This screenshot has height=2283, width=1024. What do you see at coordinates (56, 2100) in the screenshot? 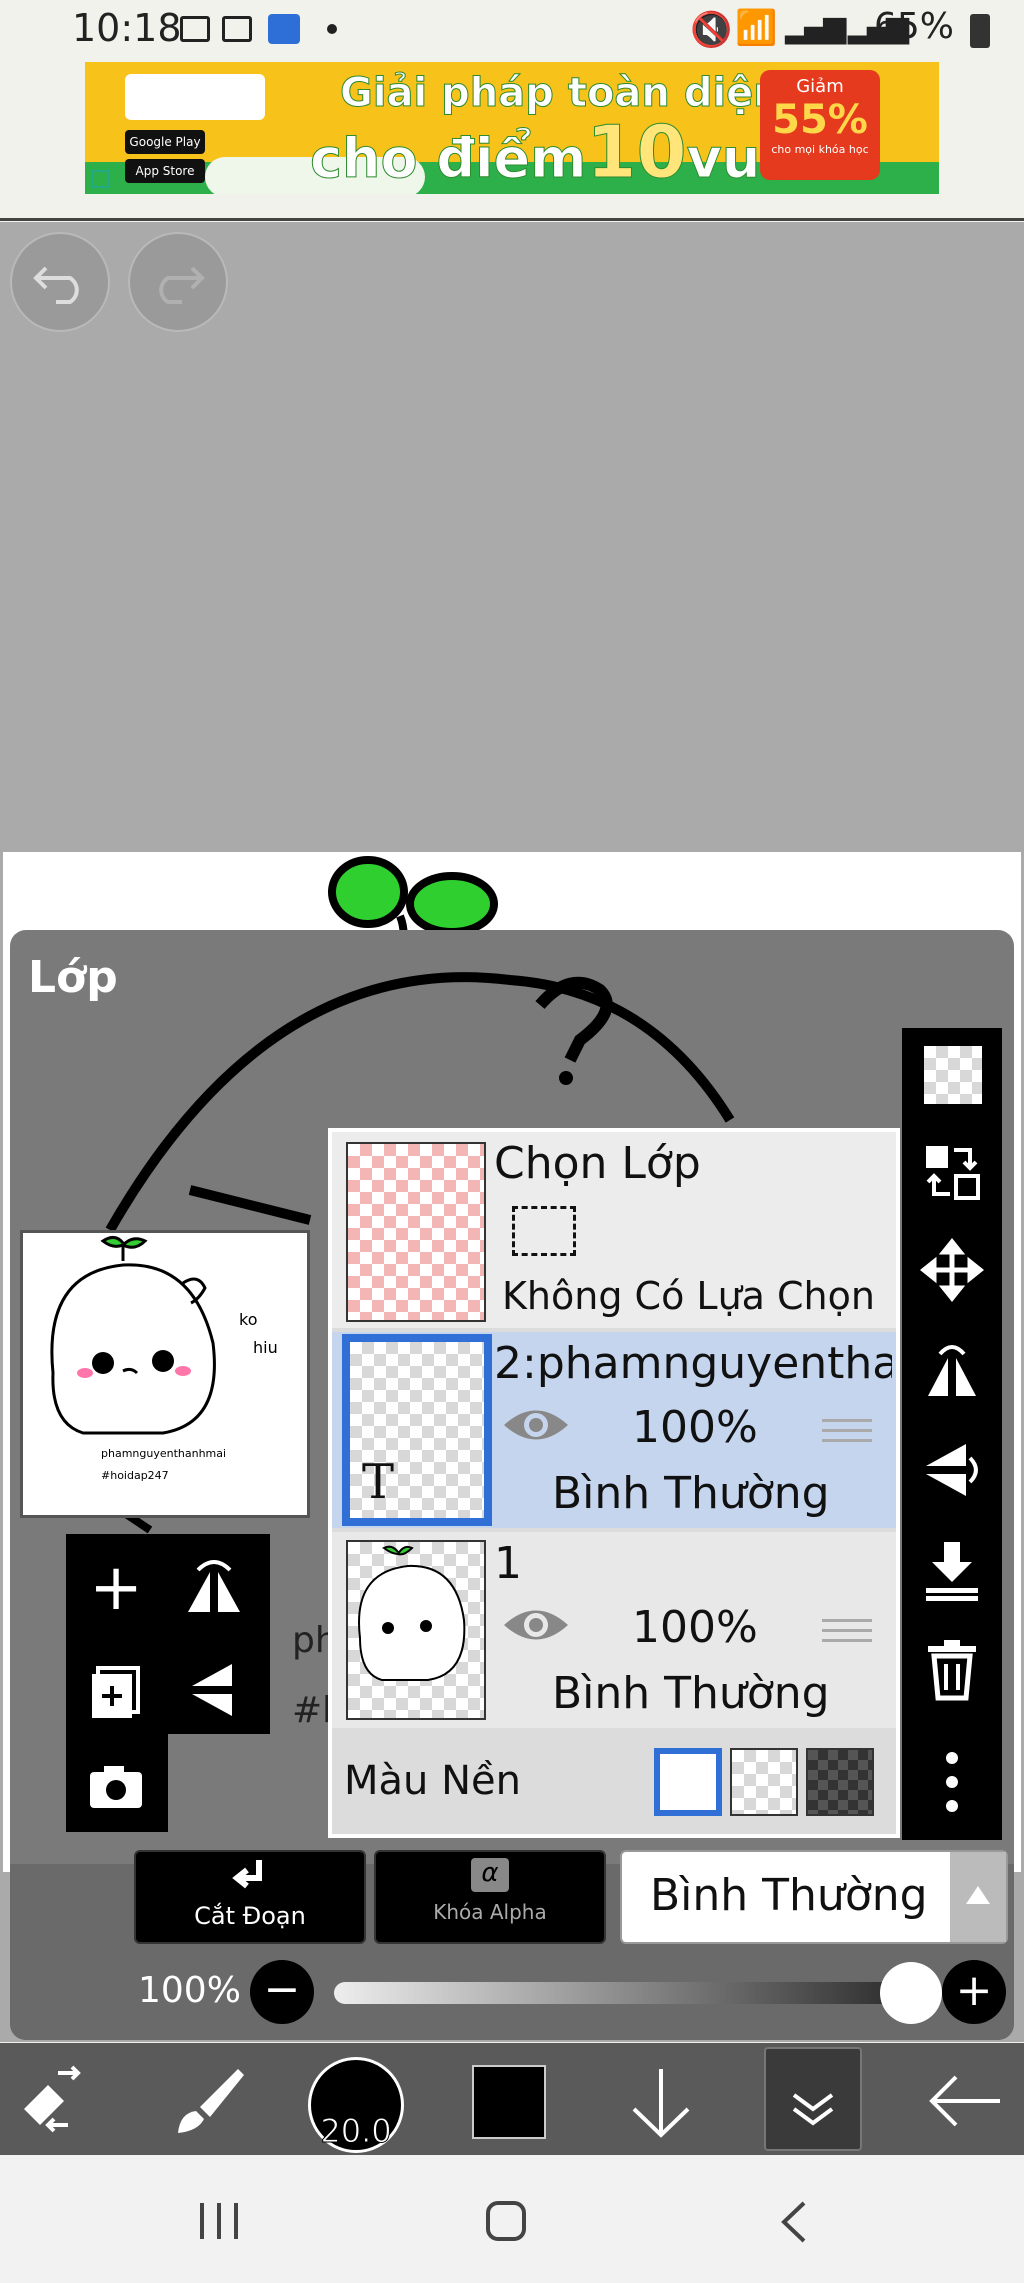
I see `tool-switch-icon` at bounding box center [56, 2100].